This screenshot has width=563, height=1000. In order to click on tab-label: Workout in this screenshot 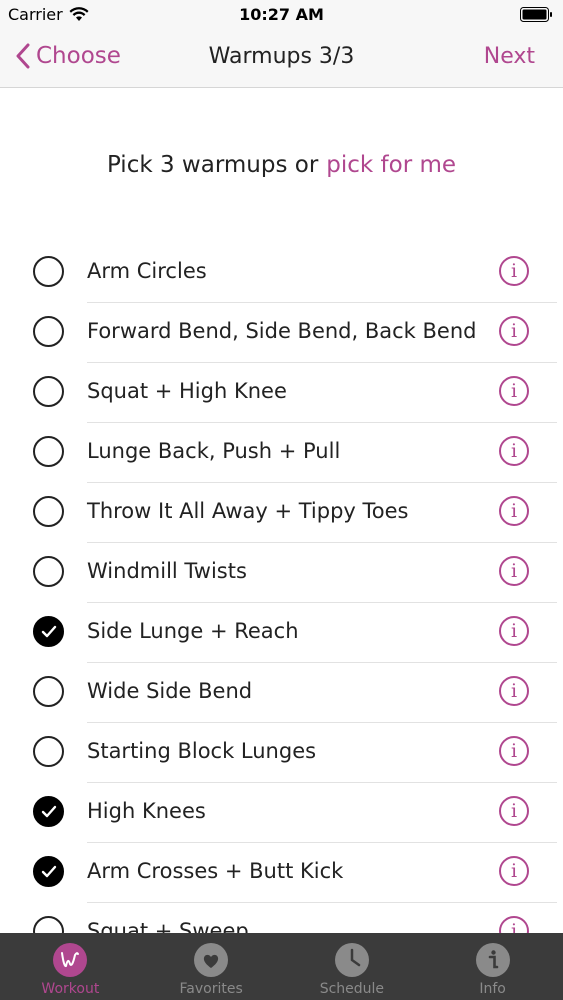, I will do `click(70, 989)`.